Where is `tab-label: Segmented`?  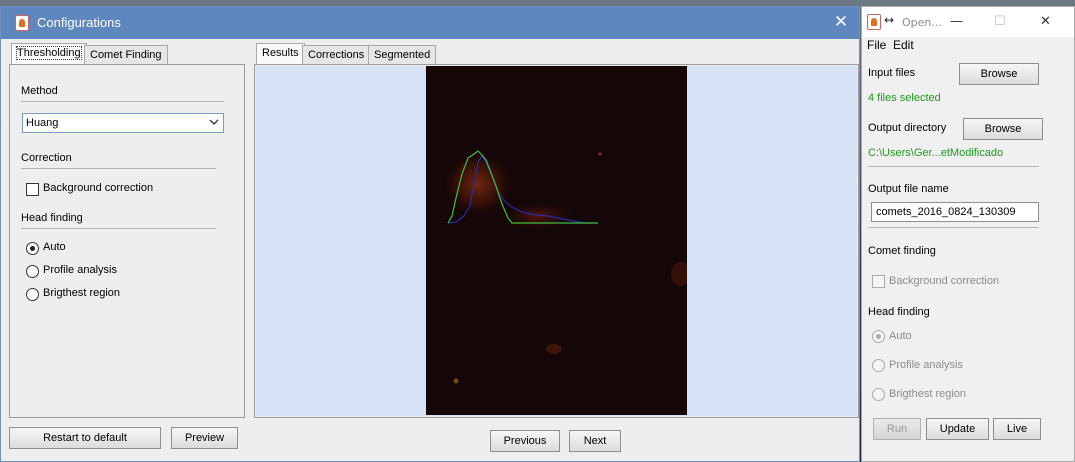 tab-label: Segmented is located at coordinates (402, 55).